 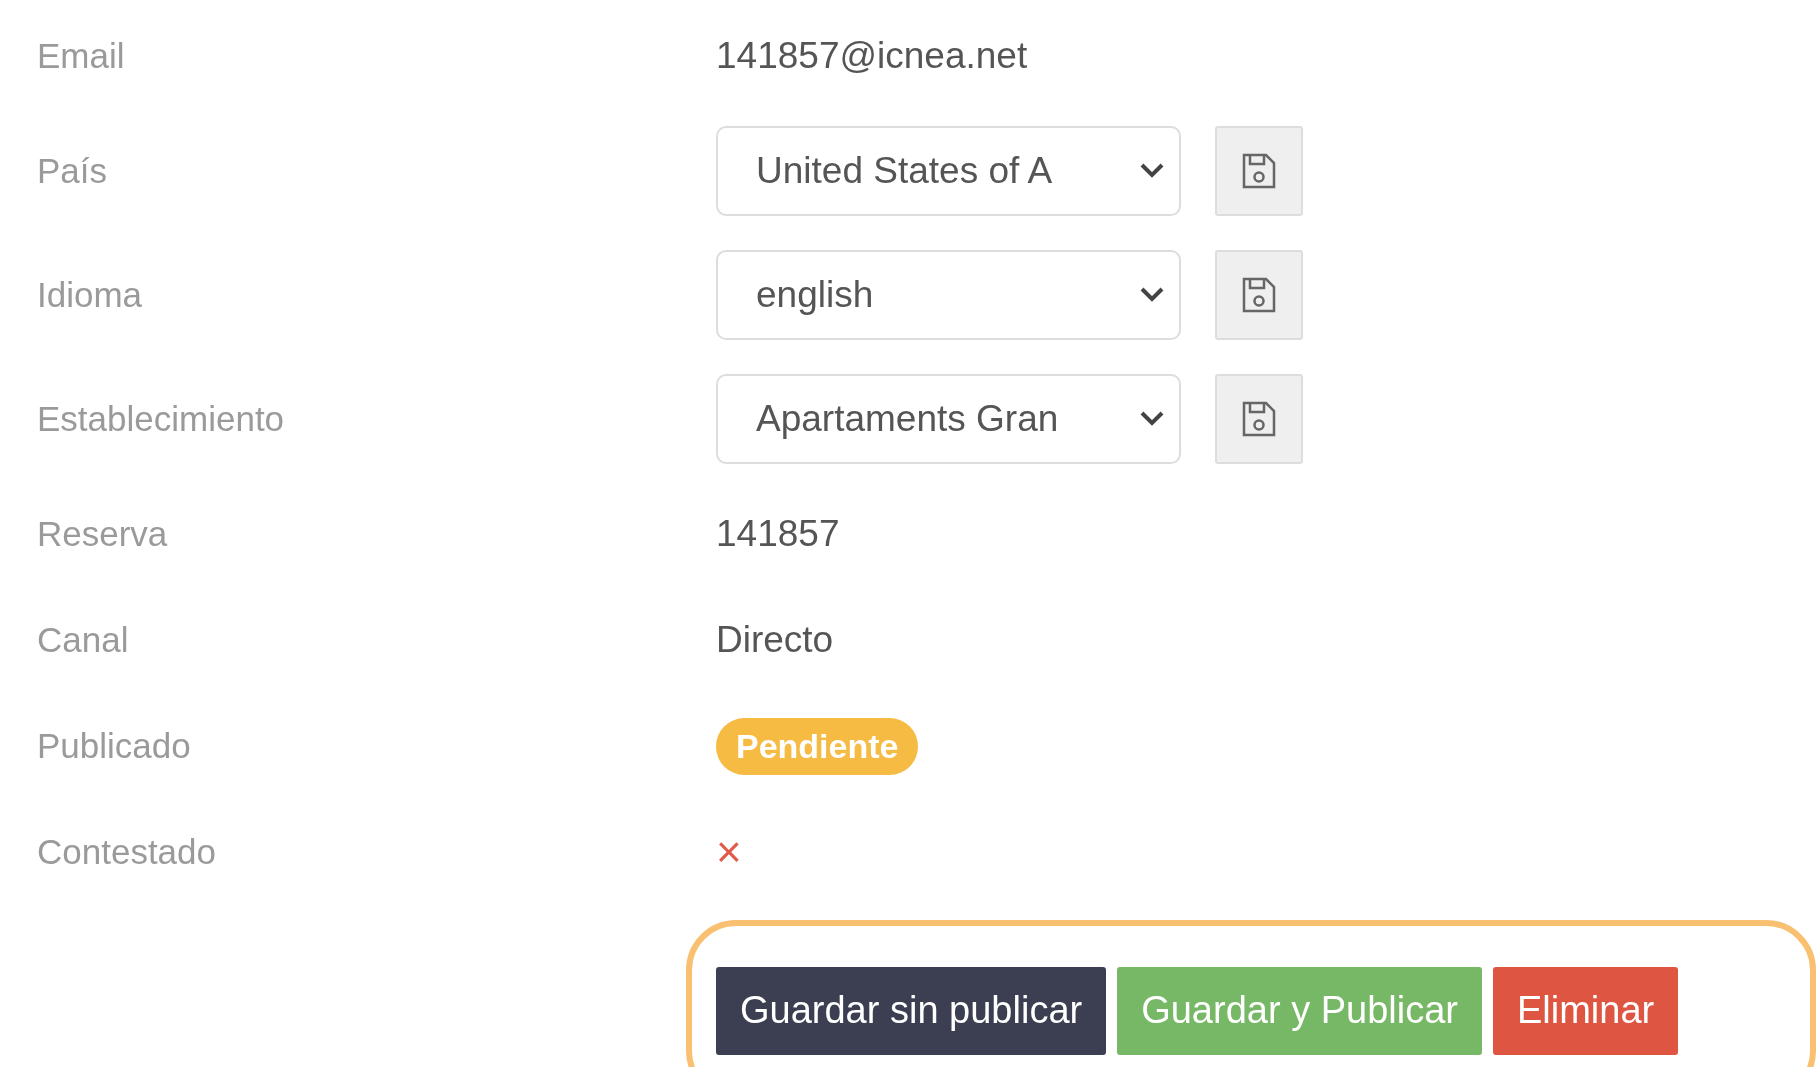 What do you see at coordinates (161, 419) in the screenshot?
I see `field-label: Establecimiento` at bounding box center [161, 419].